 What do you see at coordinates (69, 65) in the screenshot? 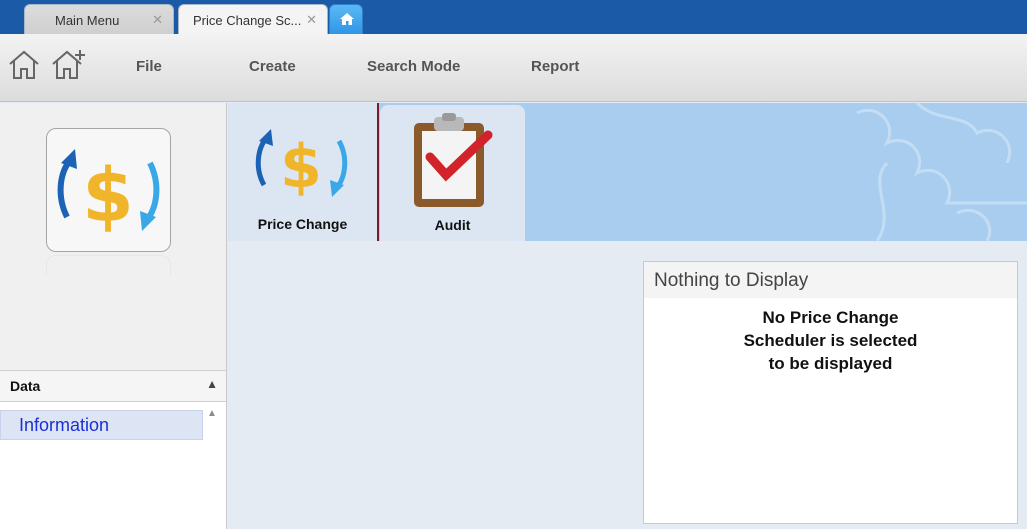
I see `add-home-icon` at bounding box center [69, 65].